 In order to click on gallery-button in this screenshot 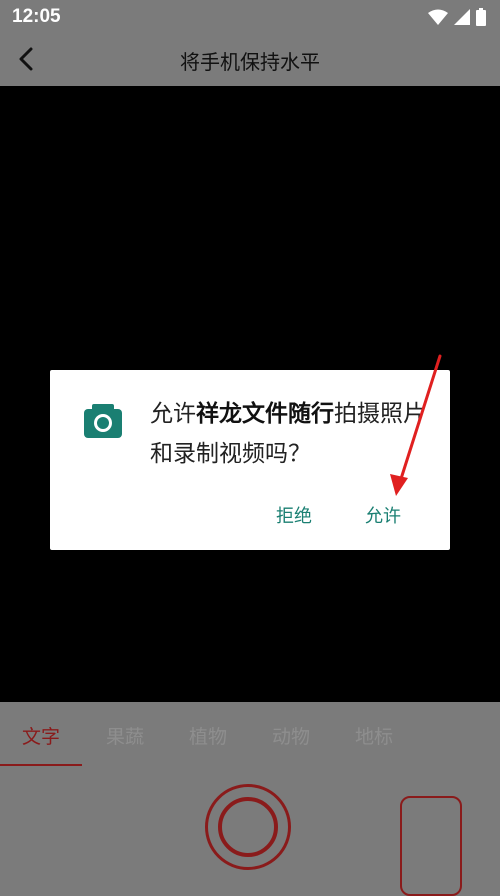, I will do `click(431, 846)`.